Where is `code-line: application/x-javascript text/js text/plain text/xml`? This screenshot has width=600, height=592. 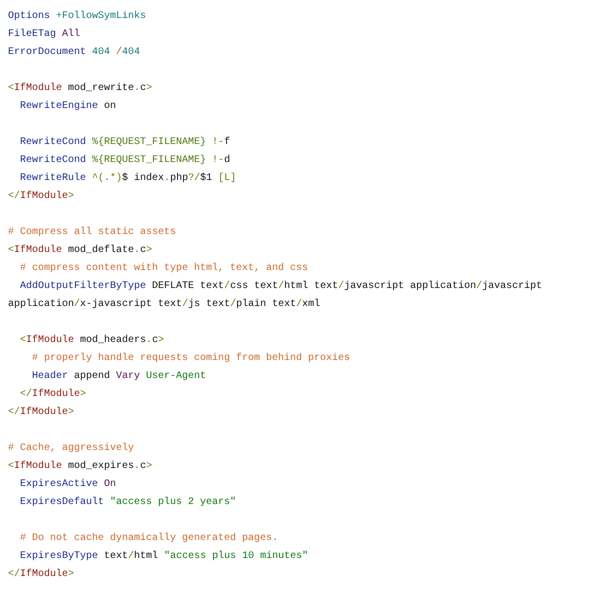
code-line: application/x-javascript text/js text/plain text/xml is located at coordinates (164, 305).